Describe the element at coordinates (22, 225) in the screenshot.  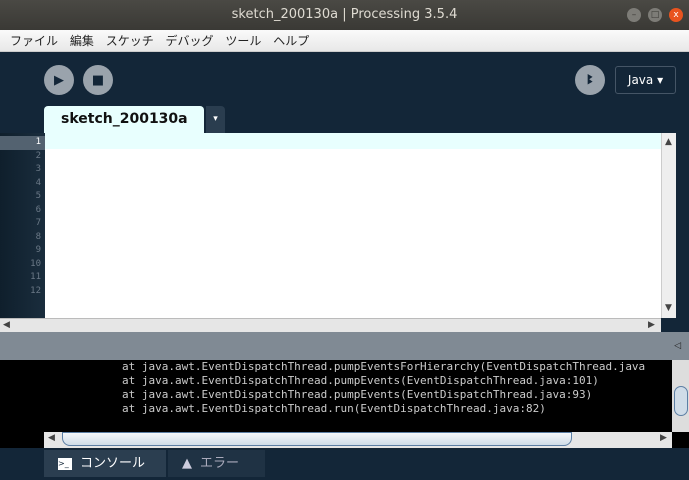
I see `line-gutter: 1 2 3 4 5 6 7 8 9 10 11 12` at that location.